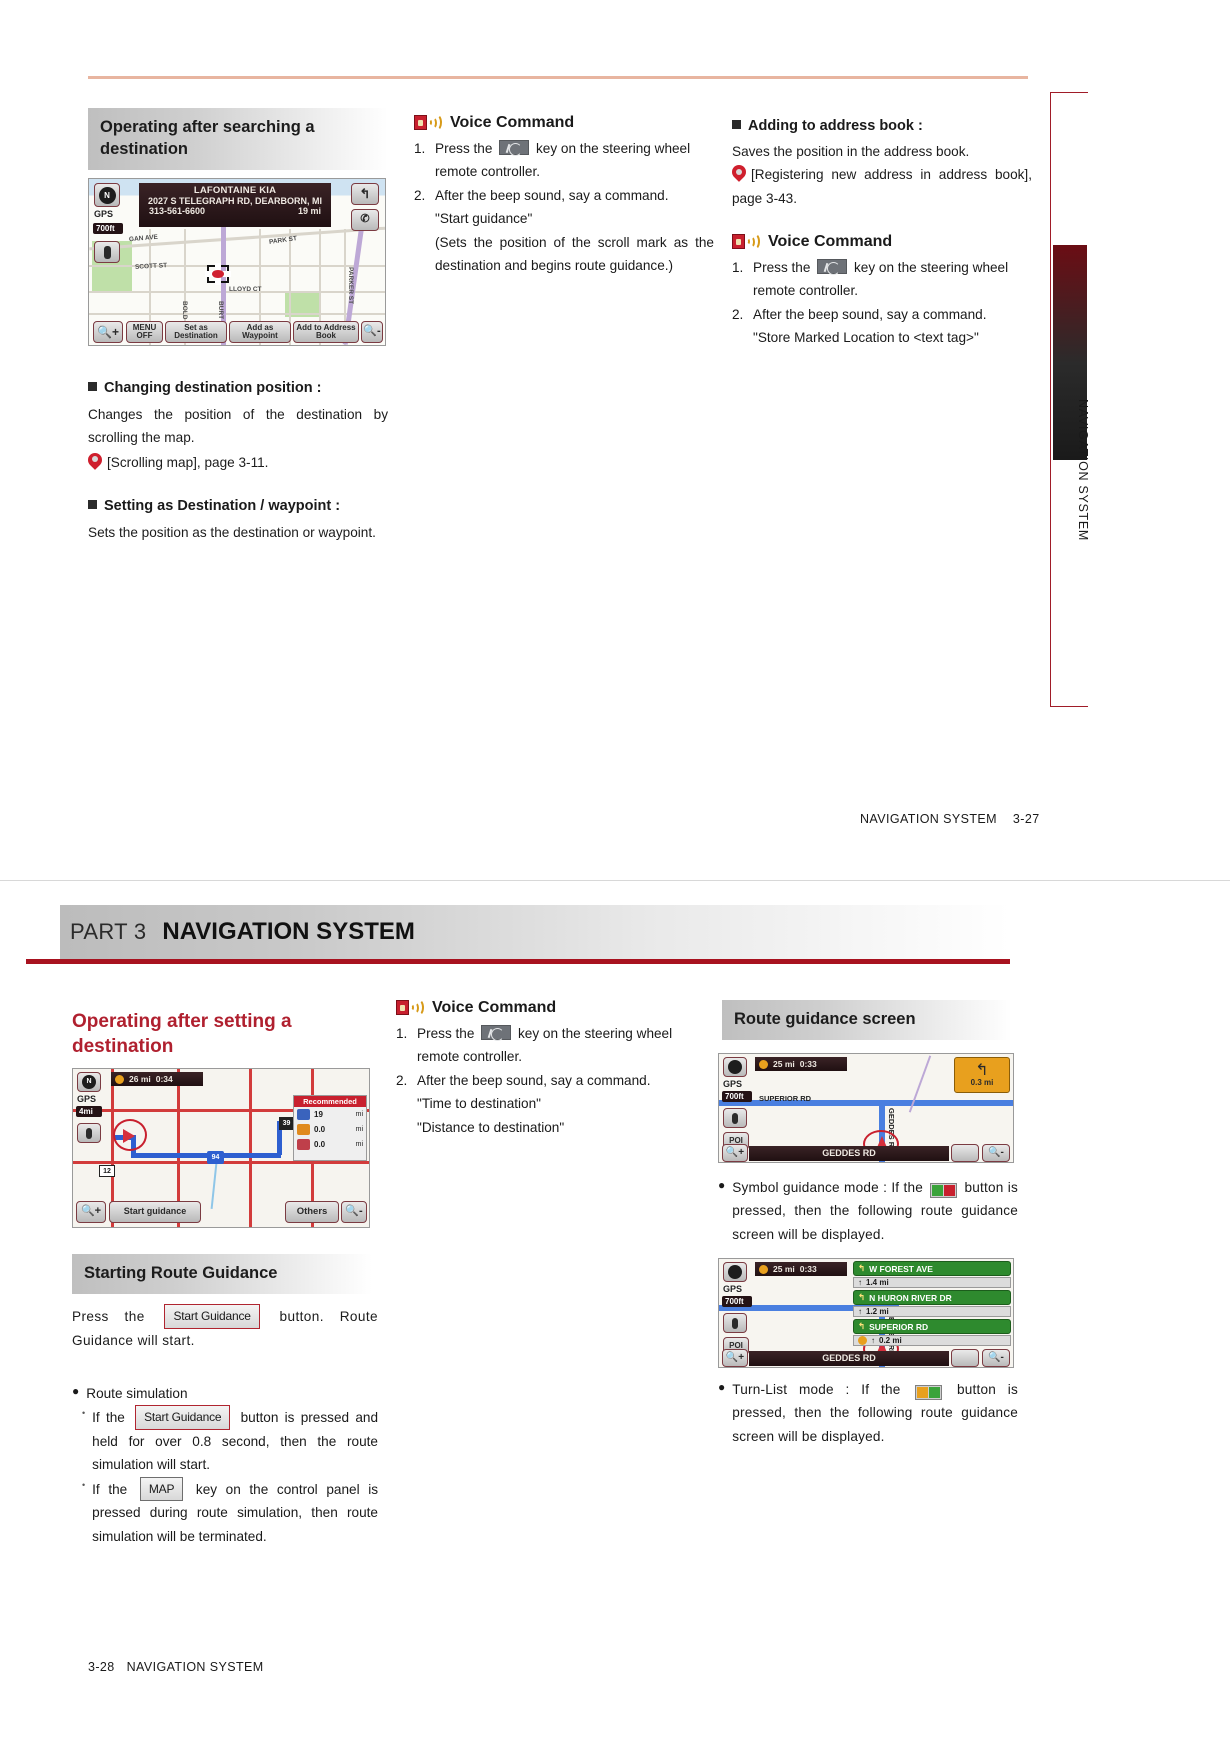 Image resolution: width=1230 pixels, height=1751 pixels. I want to click on voice-quote-1: "Store Marked Location to <text tag>", so click(866, 338).